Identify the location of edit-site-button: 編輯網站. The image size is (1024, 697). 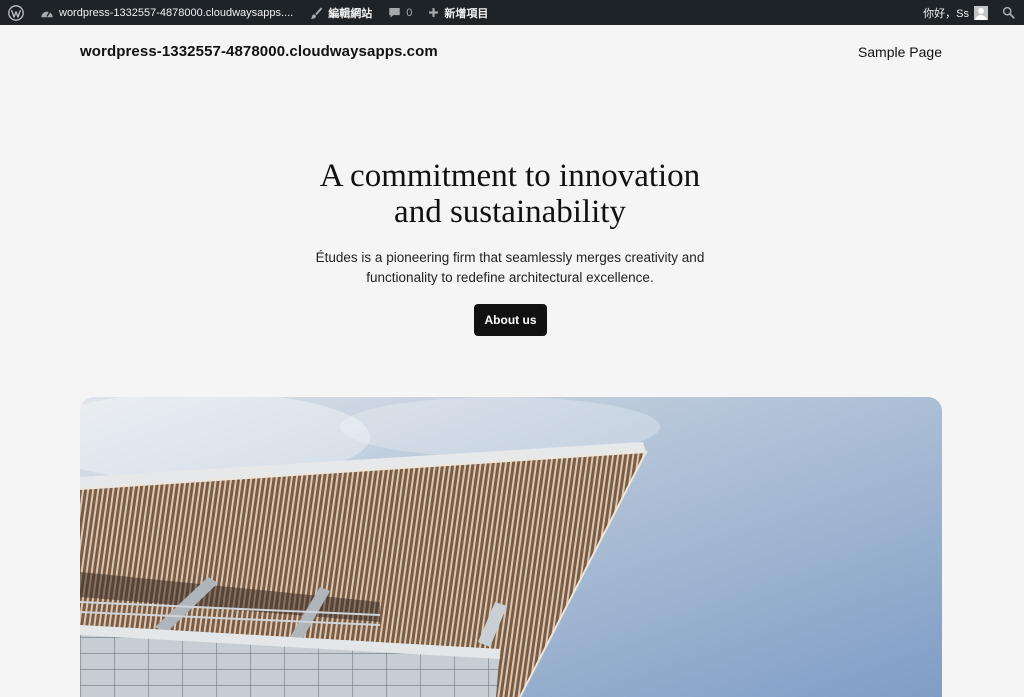
(340, 12).